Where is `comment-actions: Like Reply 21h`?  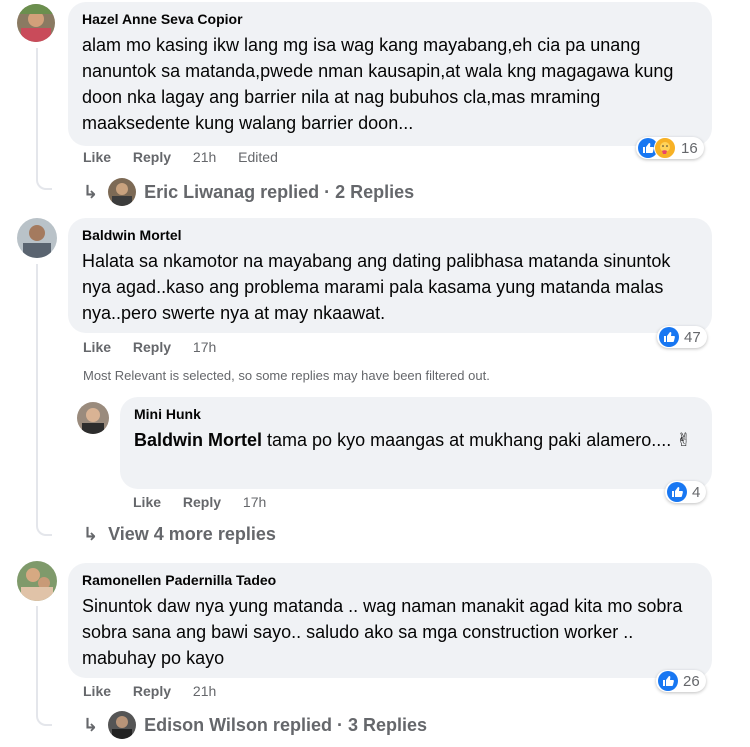 comment-actions: Like Reply 21h is located at coordinates (158, 691).